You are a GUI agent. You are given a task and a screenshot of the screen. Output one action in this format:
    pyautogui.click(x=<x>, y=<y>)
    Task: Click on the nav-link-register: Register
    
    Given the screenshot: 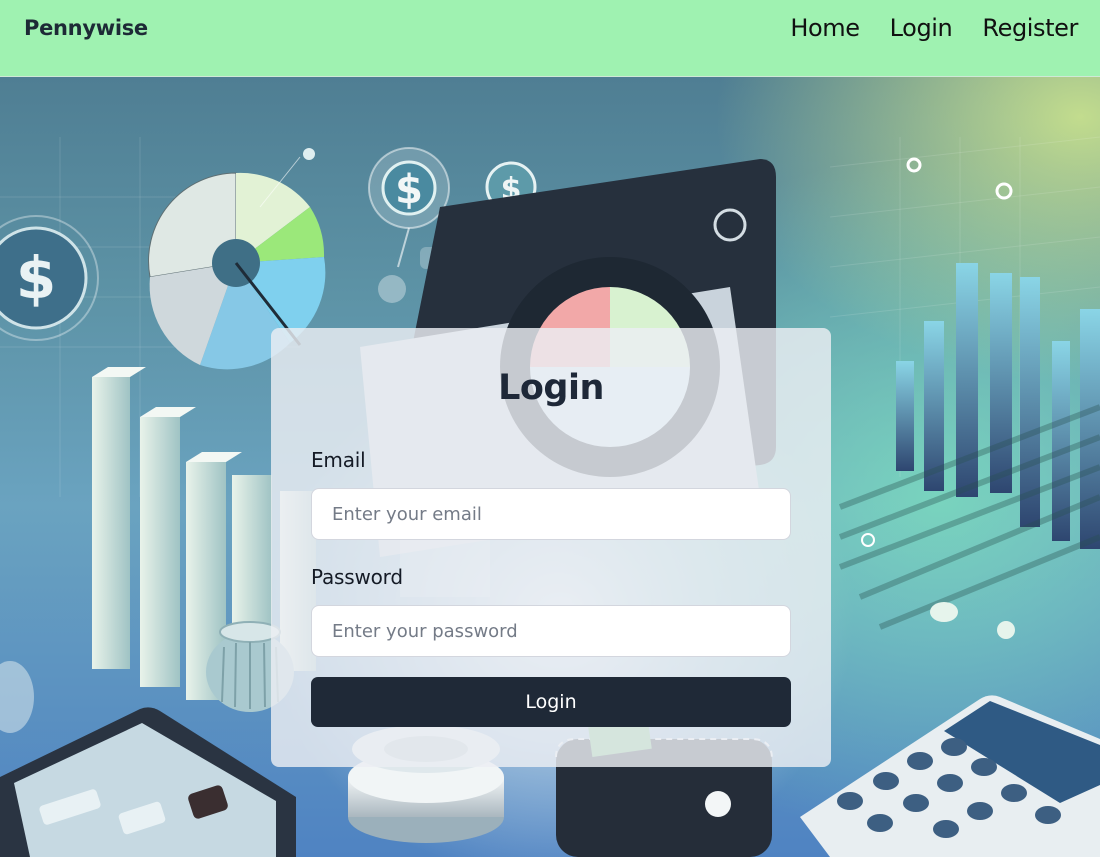 What is the action you would take?
    pyautogui.click(x=1030, y=28)
    